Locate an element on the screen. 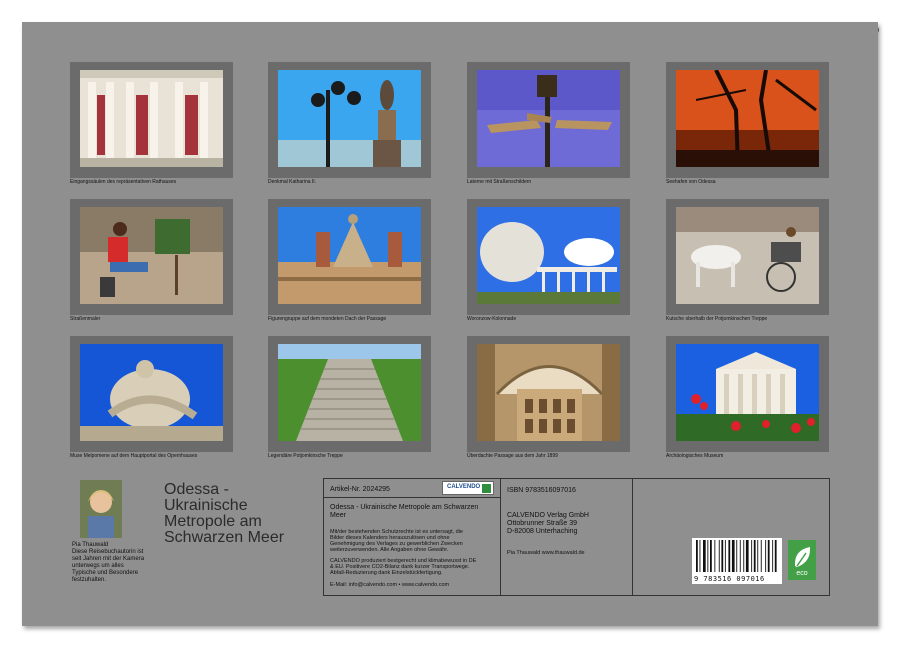 The height and width of the screenshot is (648, 899). lion-colonnade-image is located at coordinates (548, 255).